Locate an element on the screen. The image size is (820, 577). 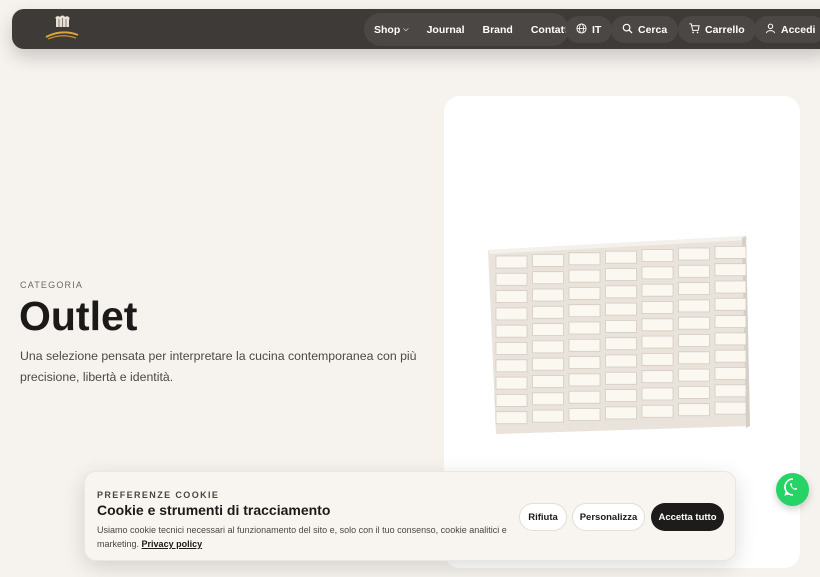
nav-brand: Brand is located at coordinates (498, 30).